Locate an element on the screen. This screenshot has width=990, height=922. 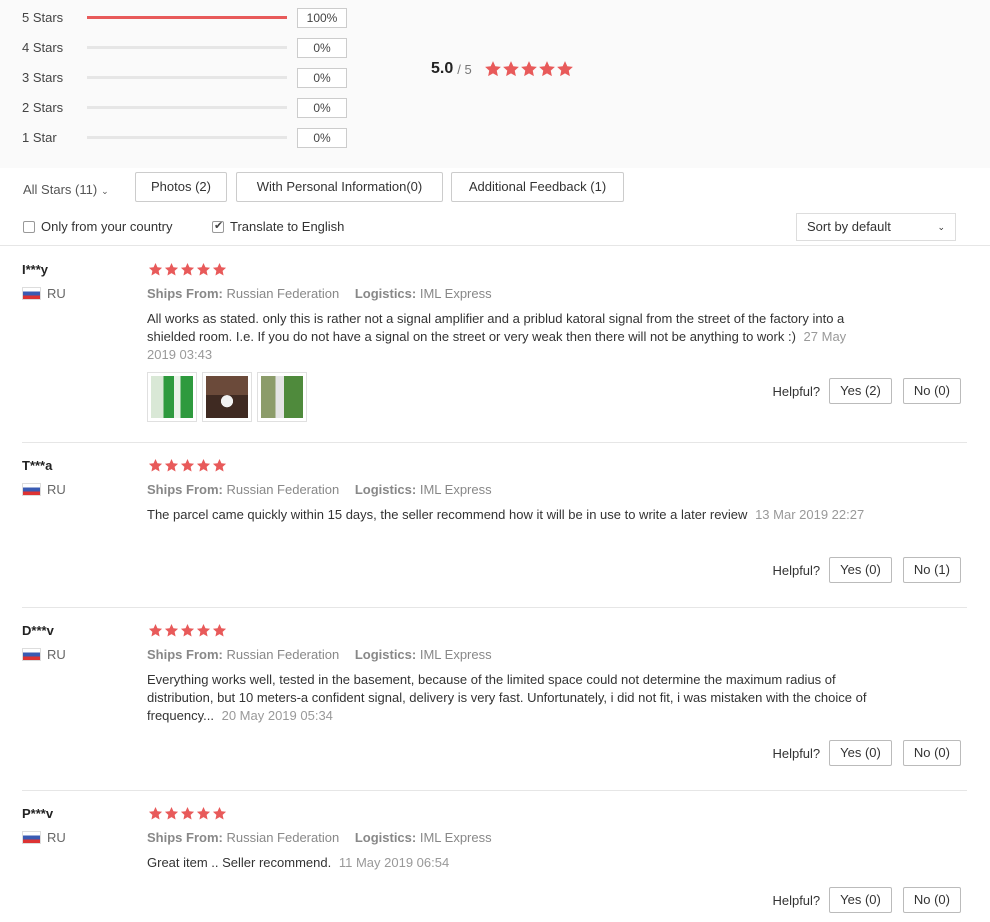
all-stars-label: All Stars (11) is located at coordinates (60, 189).